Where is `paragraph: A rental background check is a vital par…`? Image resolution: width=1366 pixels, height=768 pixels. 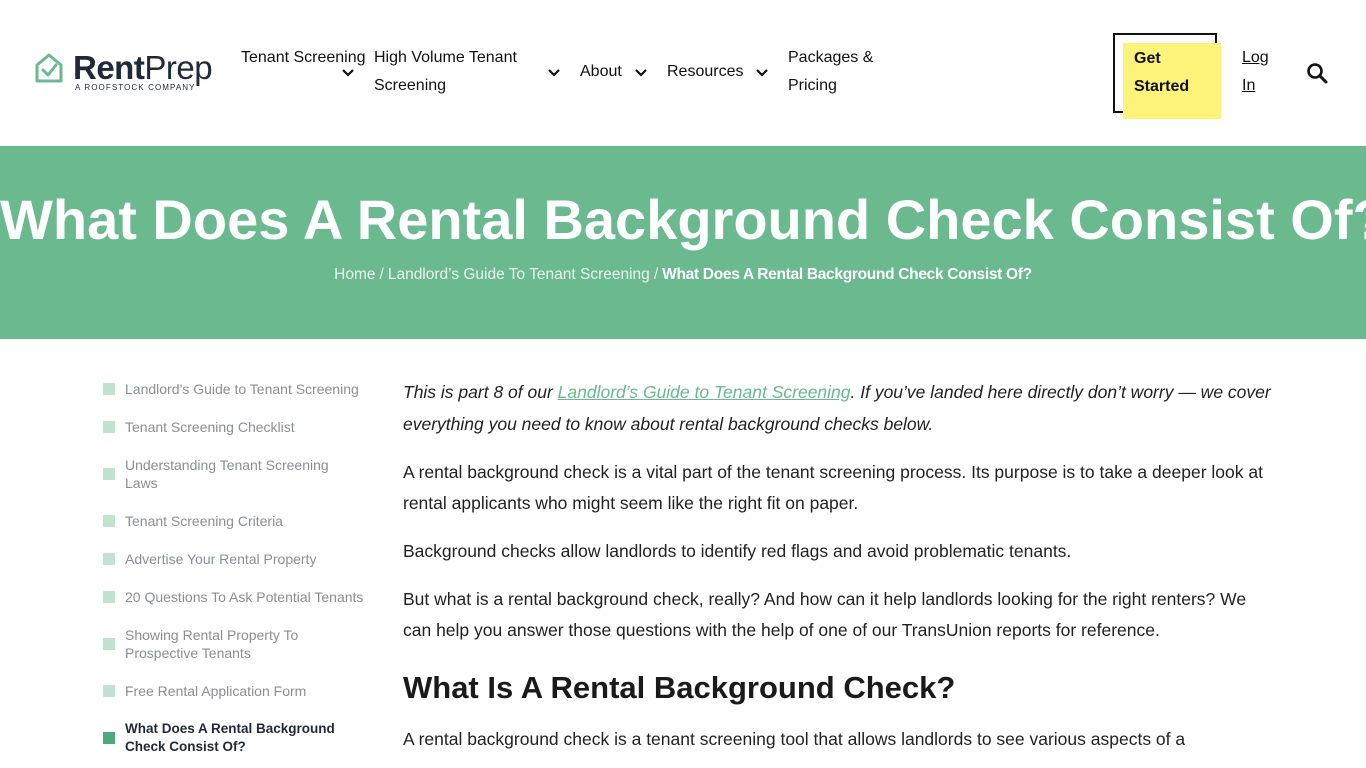 paragraph: A rental background check is a vital par… is located at coordinates (833, 487).